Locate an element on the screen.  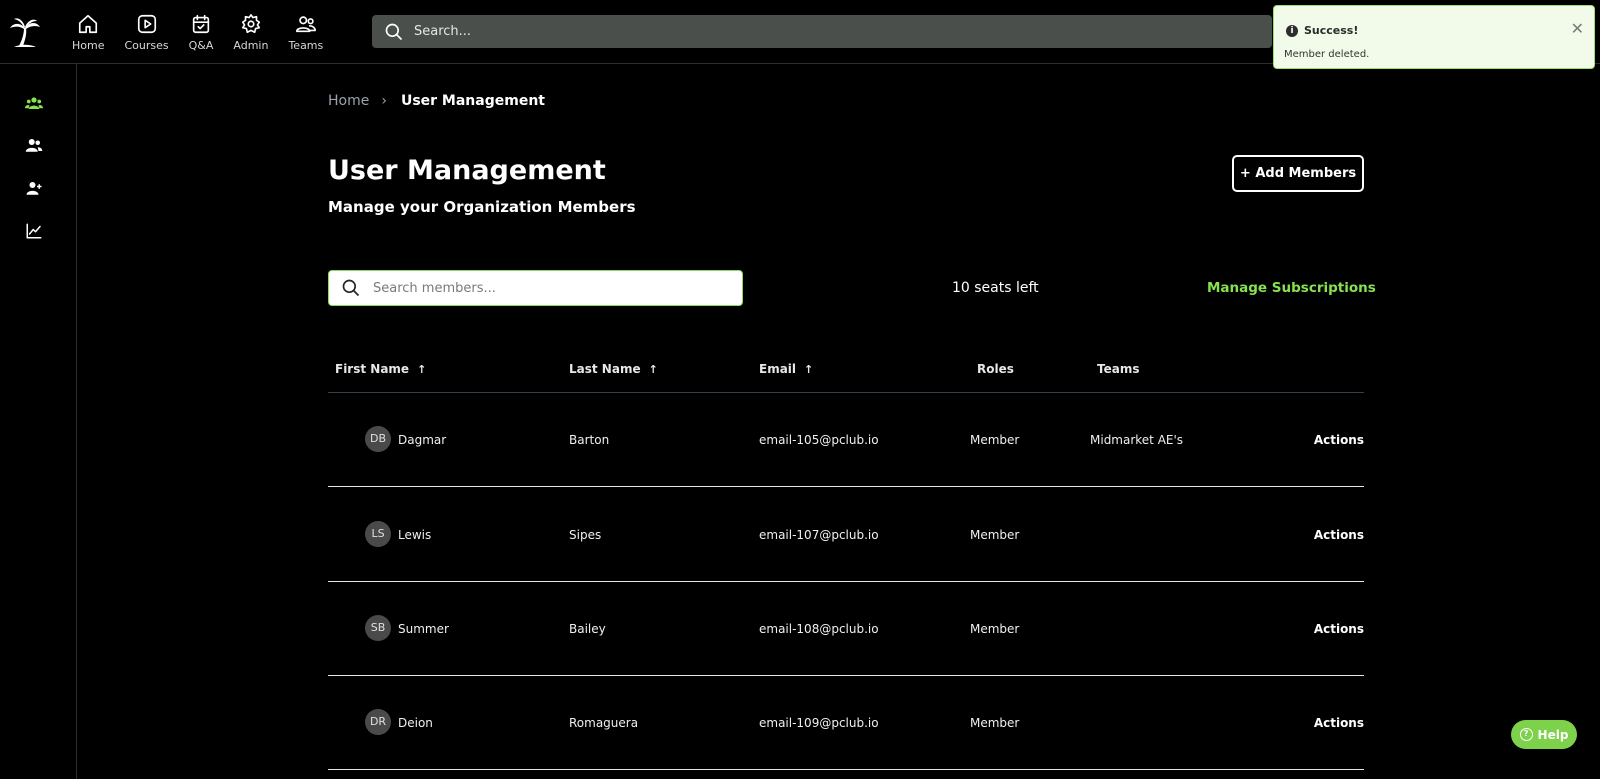
global-search is located at coordinates (822, 31).